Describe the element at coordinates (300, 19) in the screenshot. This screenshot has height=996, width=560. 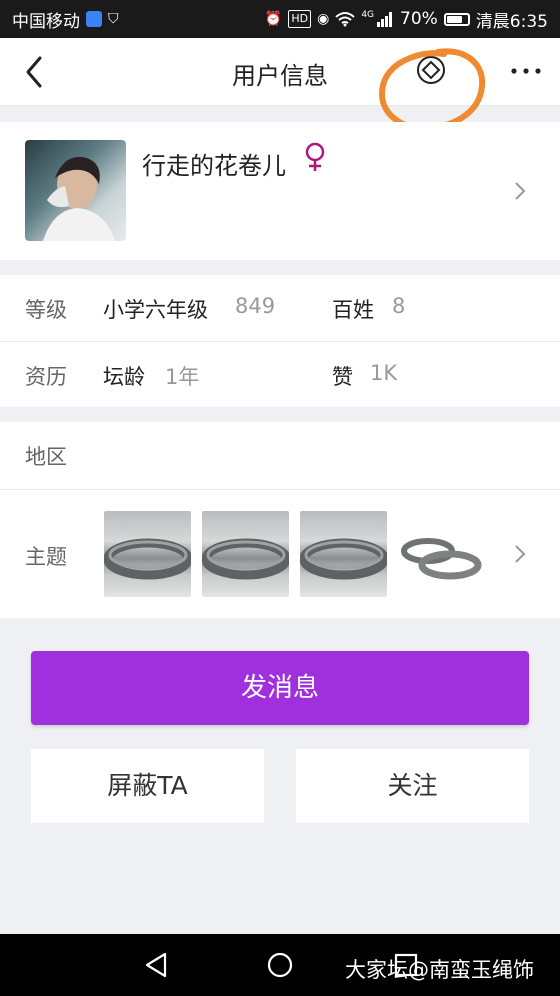
I see `hd-icon: HD` at that location.